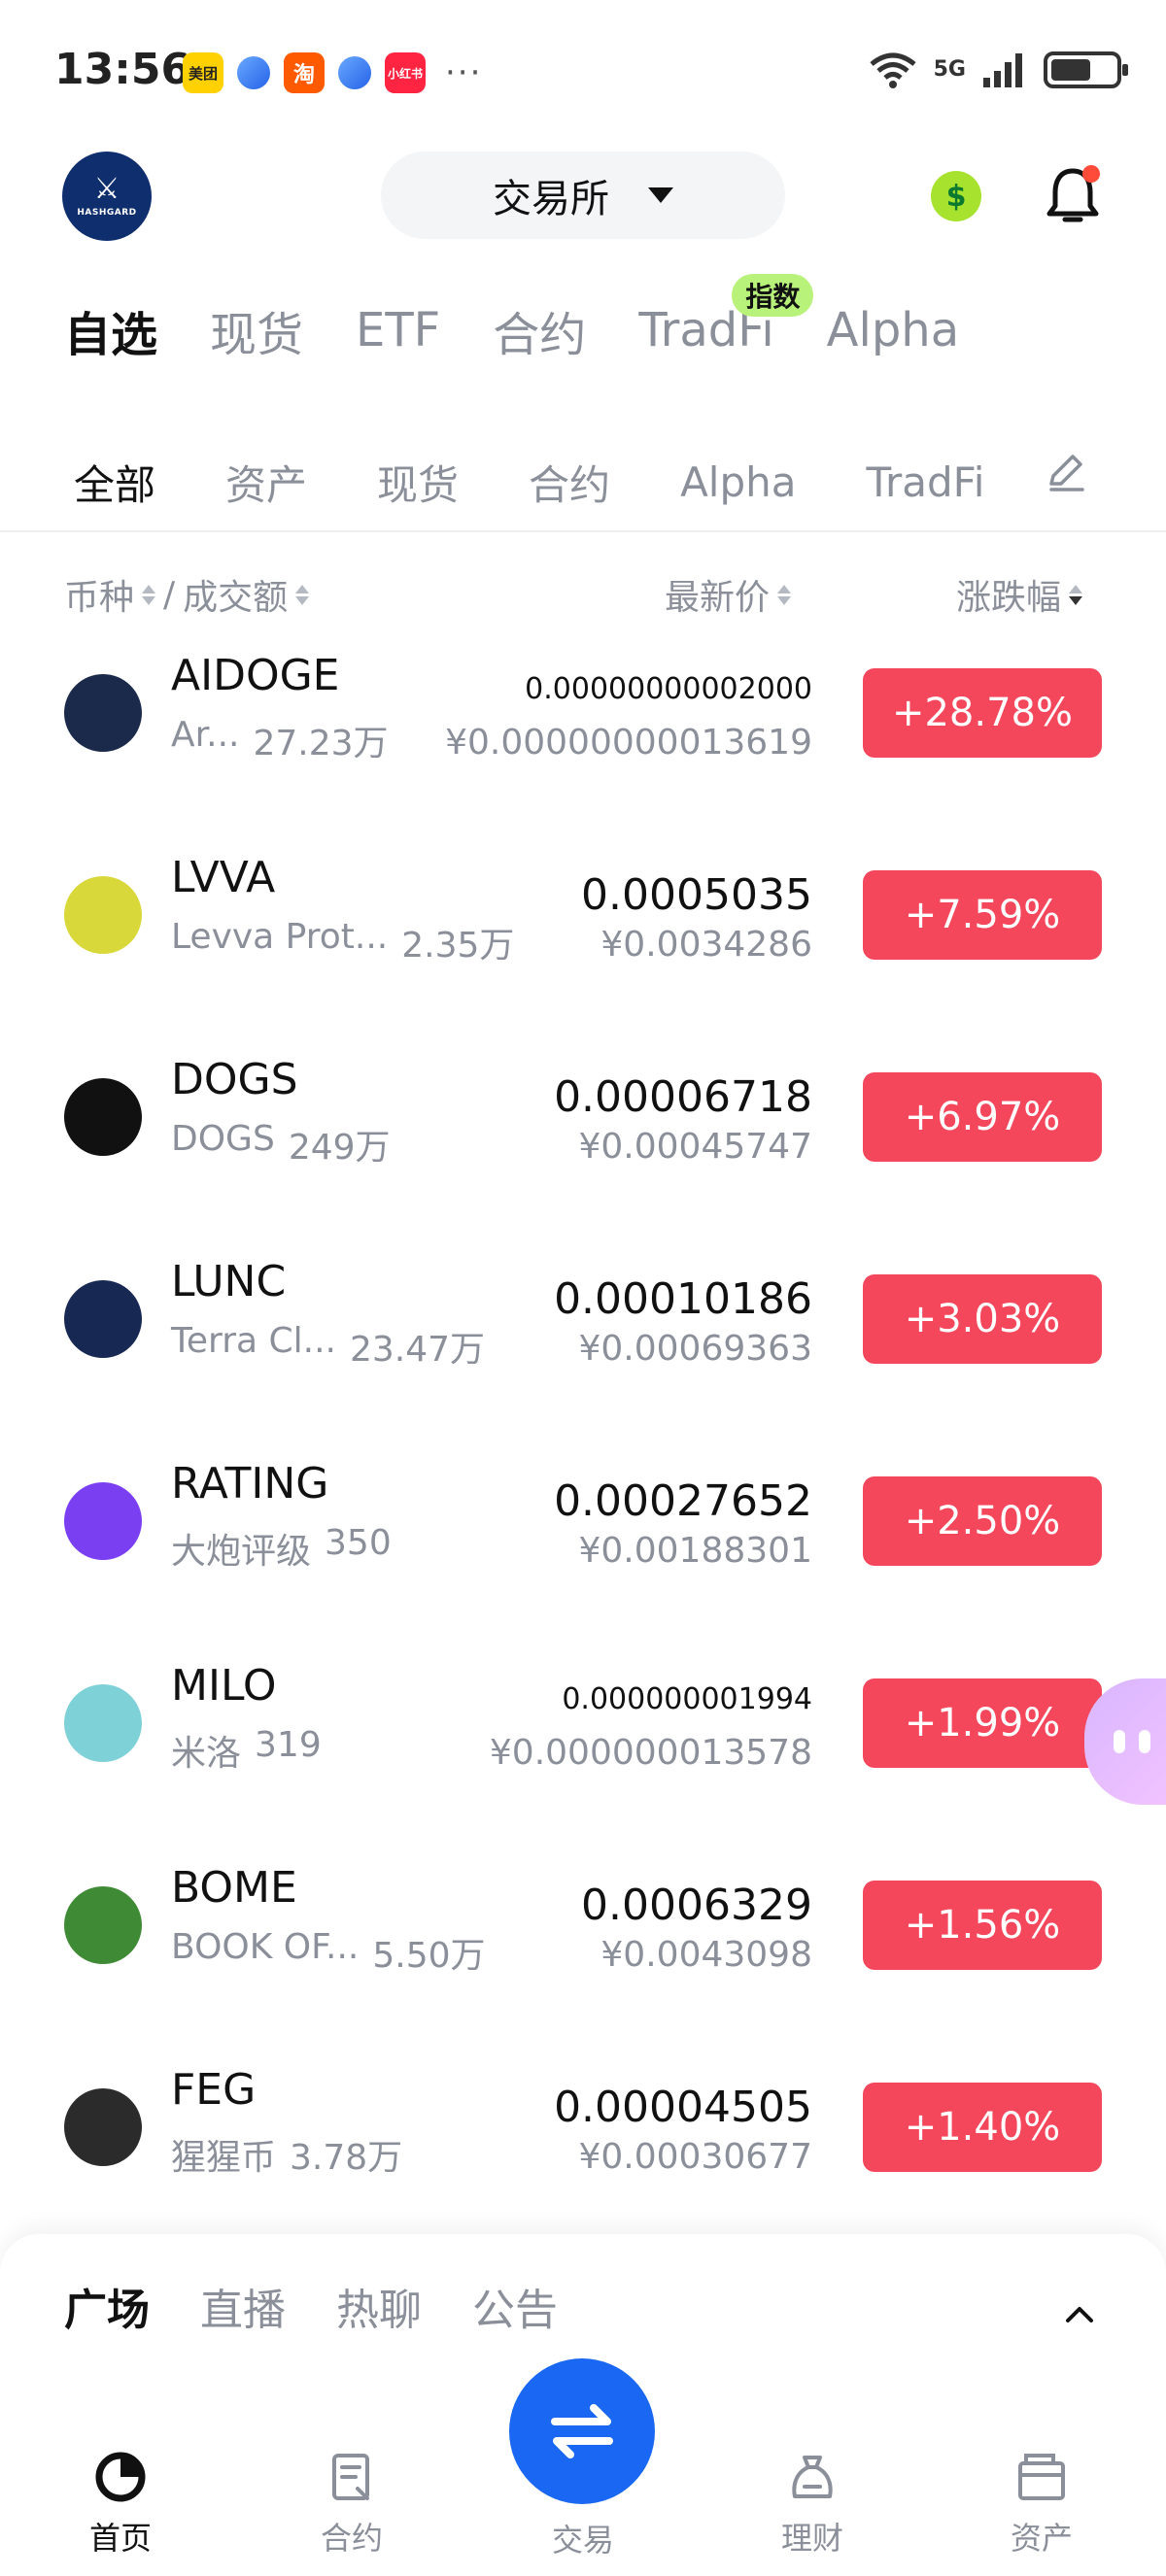 This screenshot has height=2576, width=1166. I want to click on col-coin: 币种, so click(99, 598).